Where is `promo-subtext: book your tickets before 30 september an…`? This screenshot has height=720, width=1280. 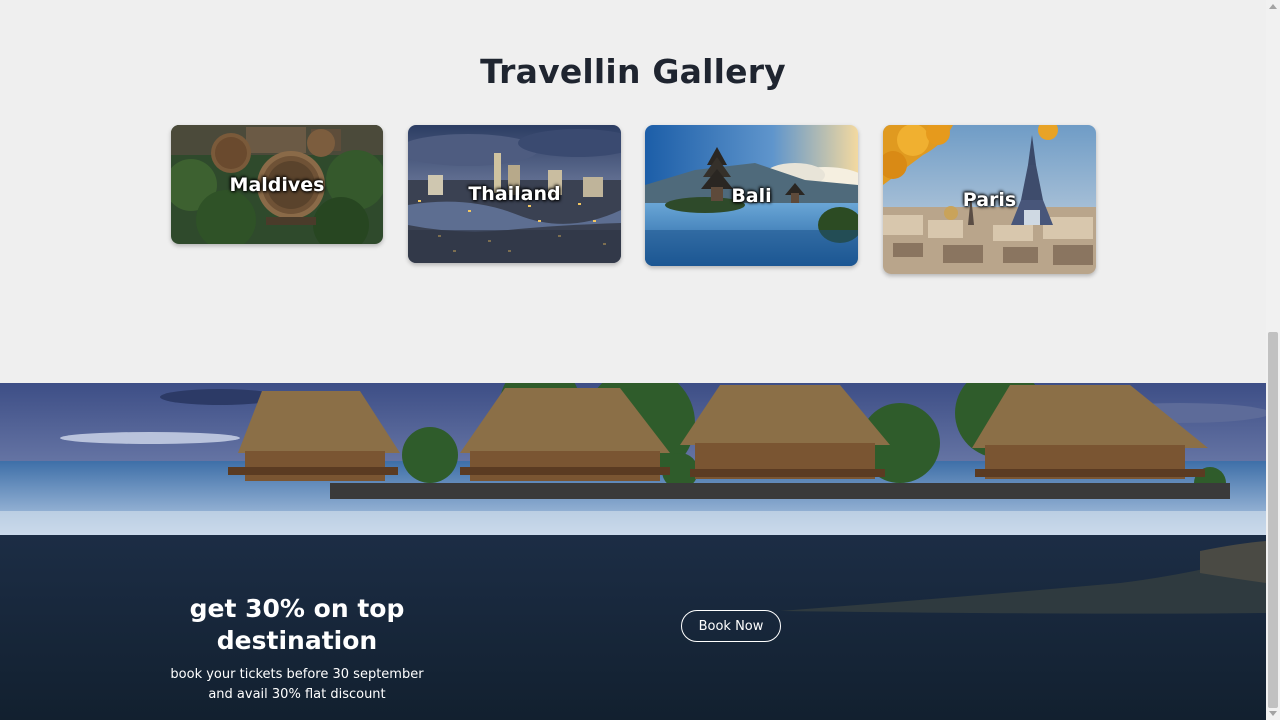 promo-subtext: book your tickets before 30 september an… is located at coordinates (297, 684).